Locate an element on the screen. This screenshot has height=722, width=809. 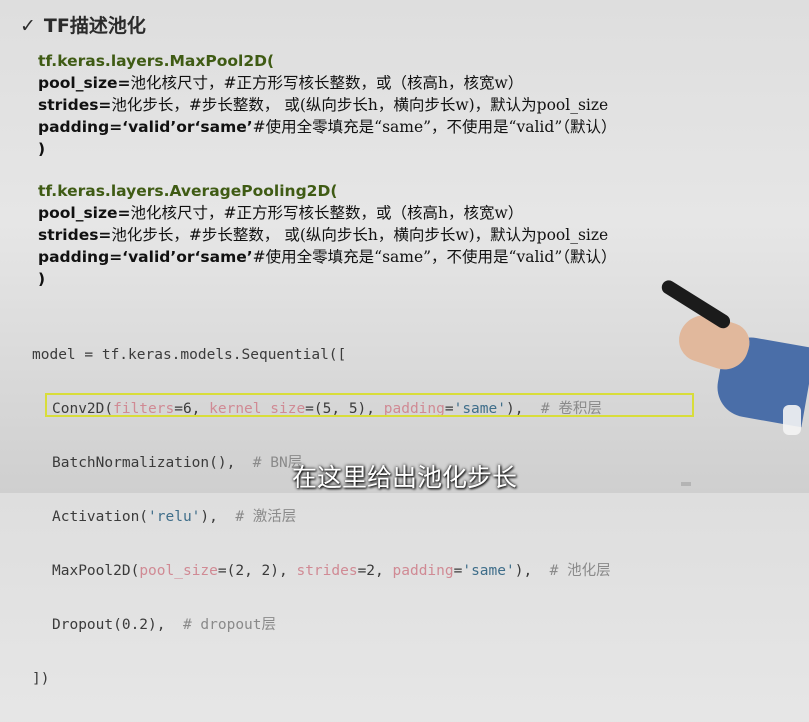
maxpool-highlight-box is located at coordinates (369, 405).